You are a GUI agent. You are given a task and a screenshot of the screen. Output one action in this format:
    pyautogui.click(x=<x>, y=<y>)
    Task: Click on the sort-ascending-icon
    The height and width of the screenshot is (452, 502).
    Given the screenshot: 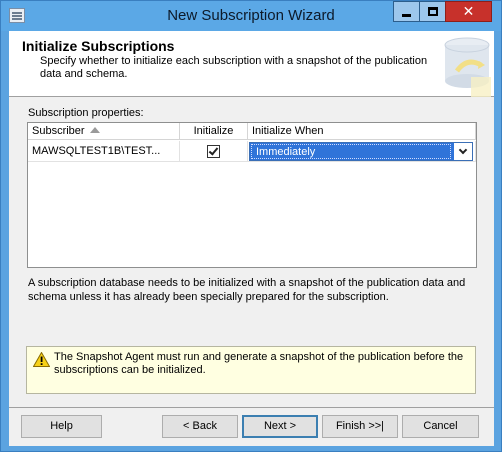 What is the action you would take?
    pyautogui.click(x=95, y=130)
    